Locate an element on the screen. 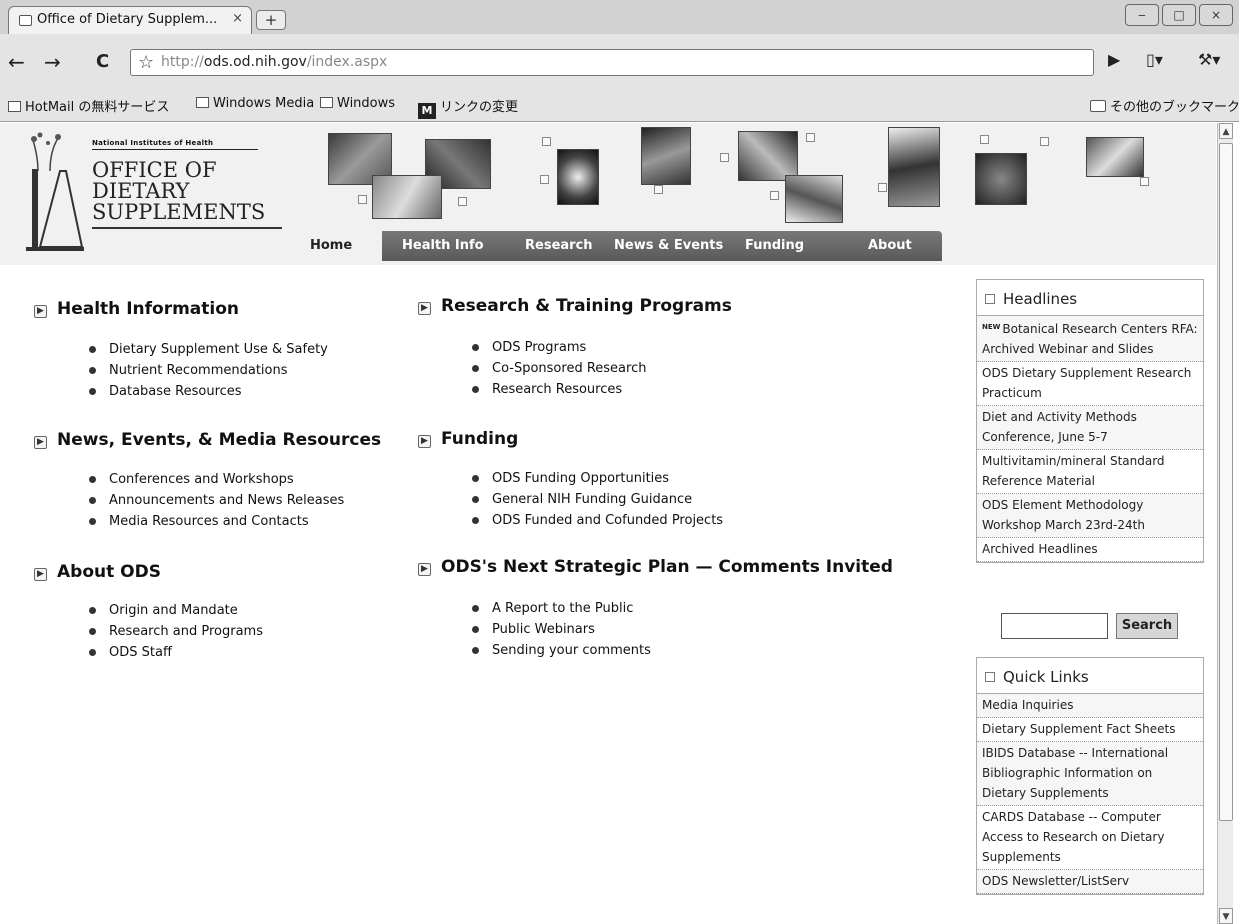  bookmark-windows: Windows is located at coordinates (357, 103).